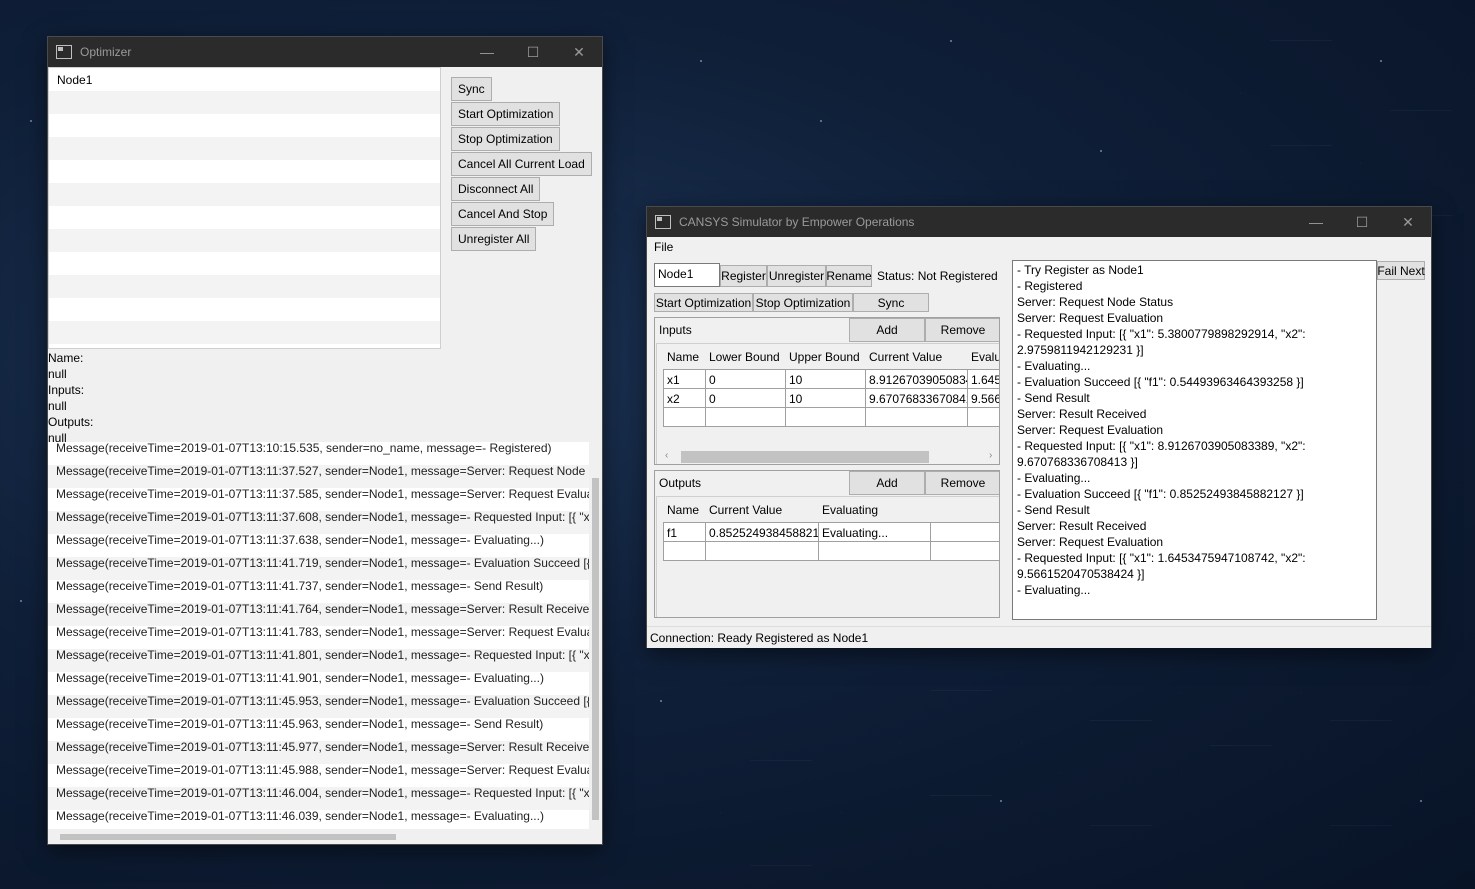 This screenshot has height=889, width=1475. Describe the element at coordinates (686, 357) in the screenshot. I see `inputs-header-cell: Name` at that location.